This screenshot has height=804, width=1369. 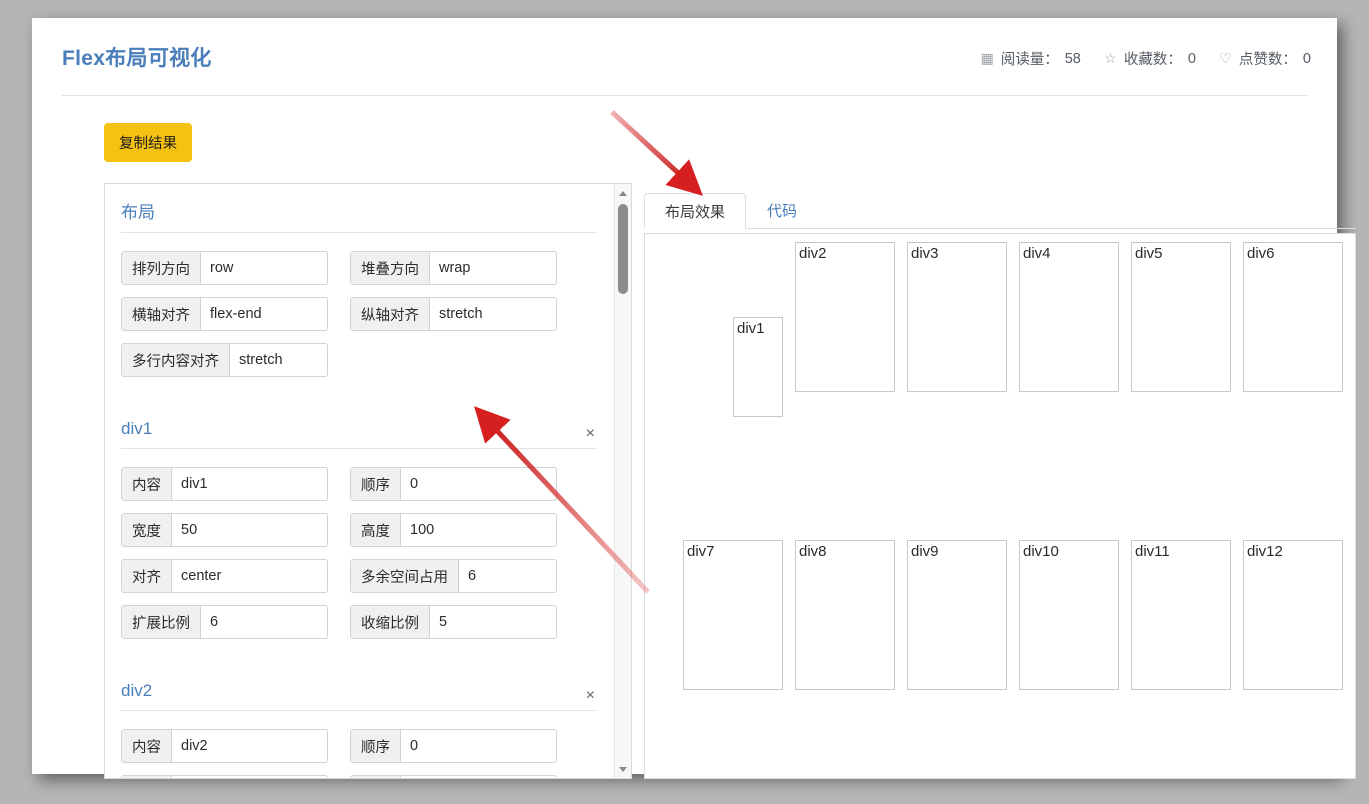 What do you see at coordinates (478, 746) in the screenshot?
I see `field-div2-order-input` at bounding box center [478, 746].